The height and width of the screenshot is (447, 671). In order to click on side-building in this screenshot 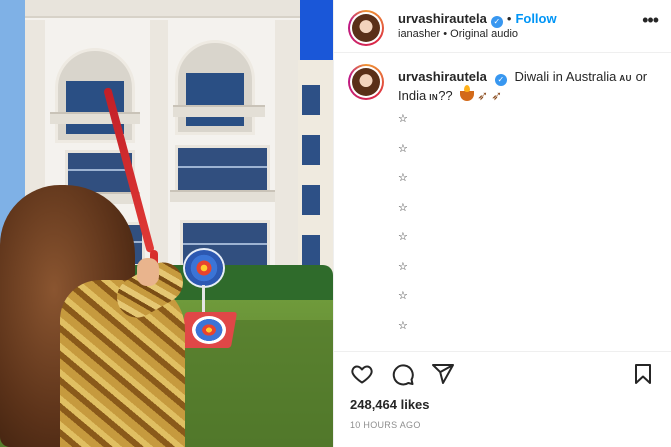, I will do `click(315, 175)`.